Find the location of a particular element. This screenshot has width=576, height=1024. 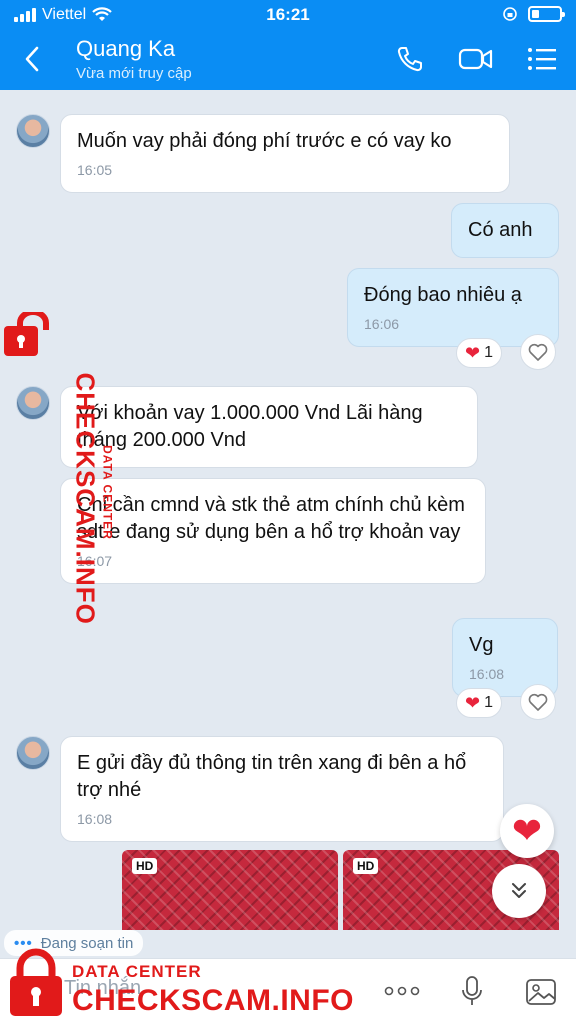

scroll-down-button is located at coordinates (519, 891).